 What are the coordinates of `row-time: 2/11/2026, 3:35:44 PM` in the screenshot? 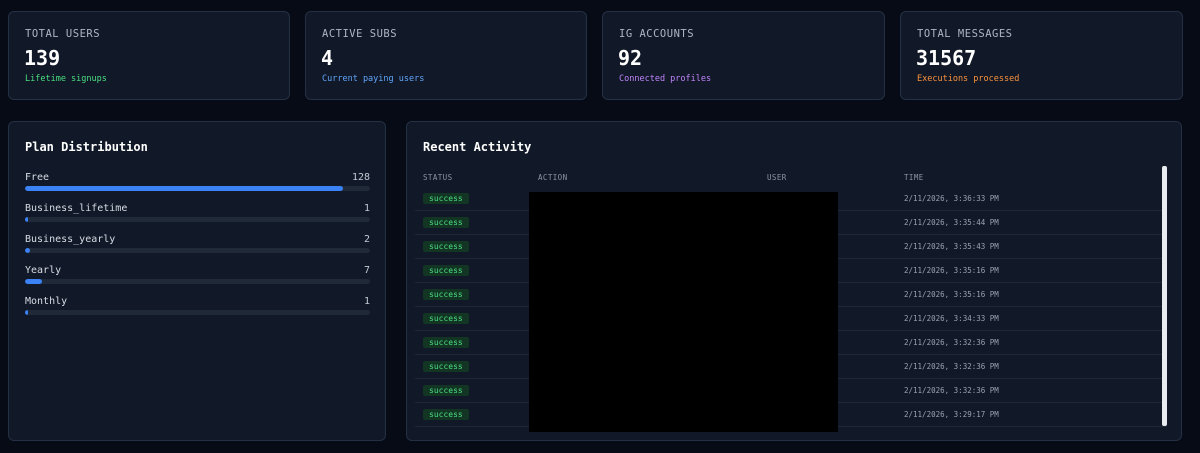 It's located at (951, 222).